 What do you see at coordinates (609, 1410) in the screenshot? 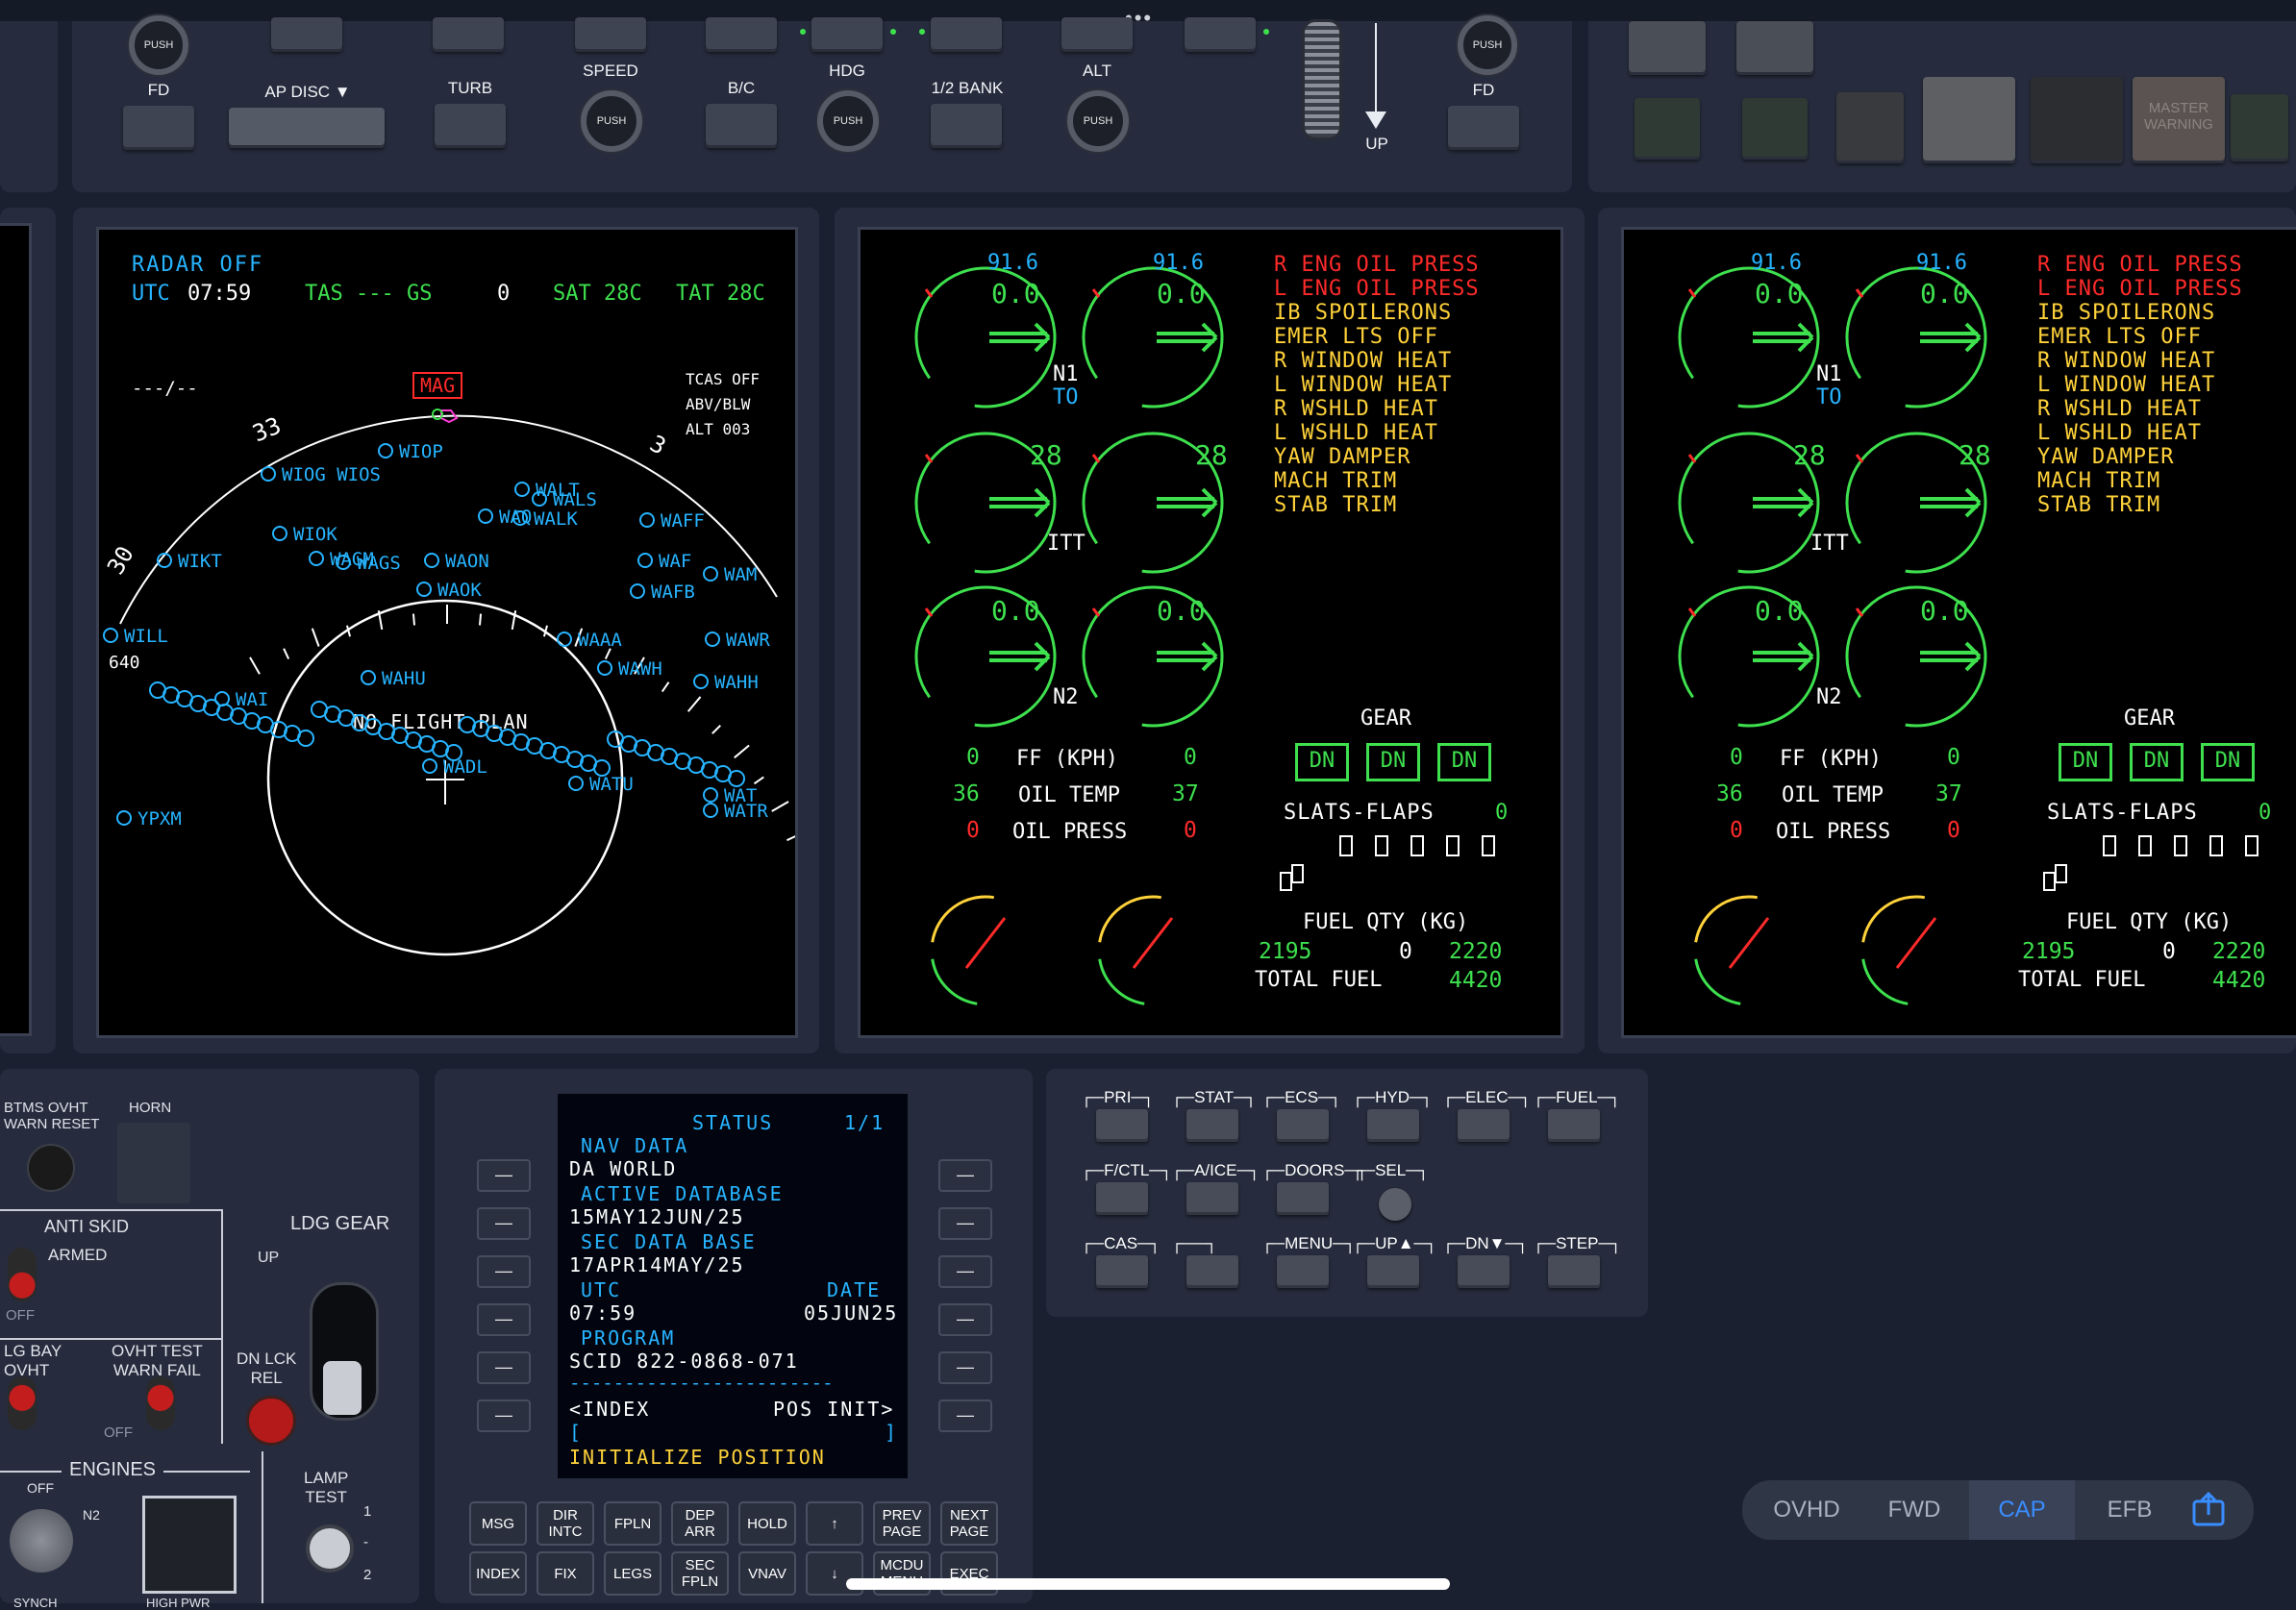
I see `cdu-index: <INDEX` at bounding box center [609, 1410].